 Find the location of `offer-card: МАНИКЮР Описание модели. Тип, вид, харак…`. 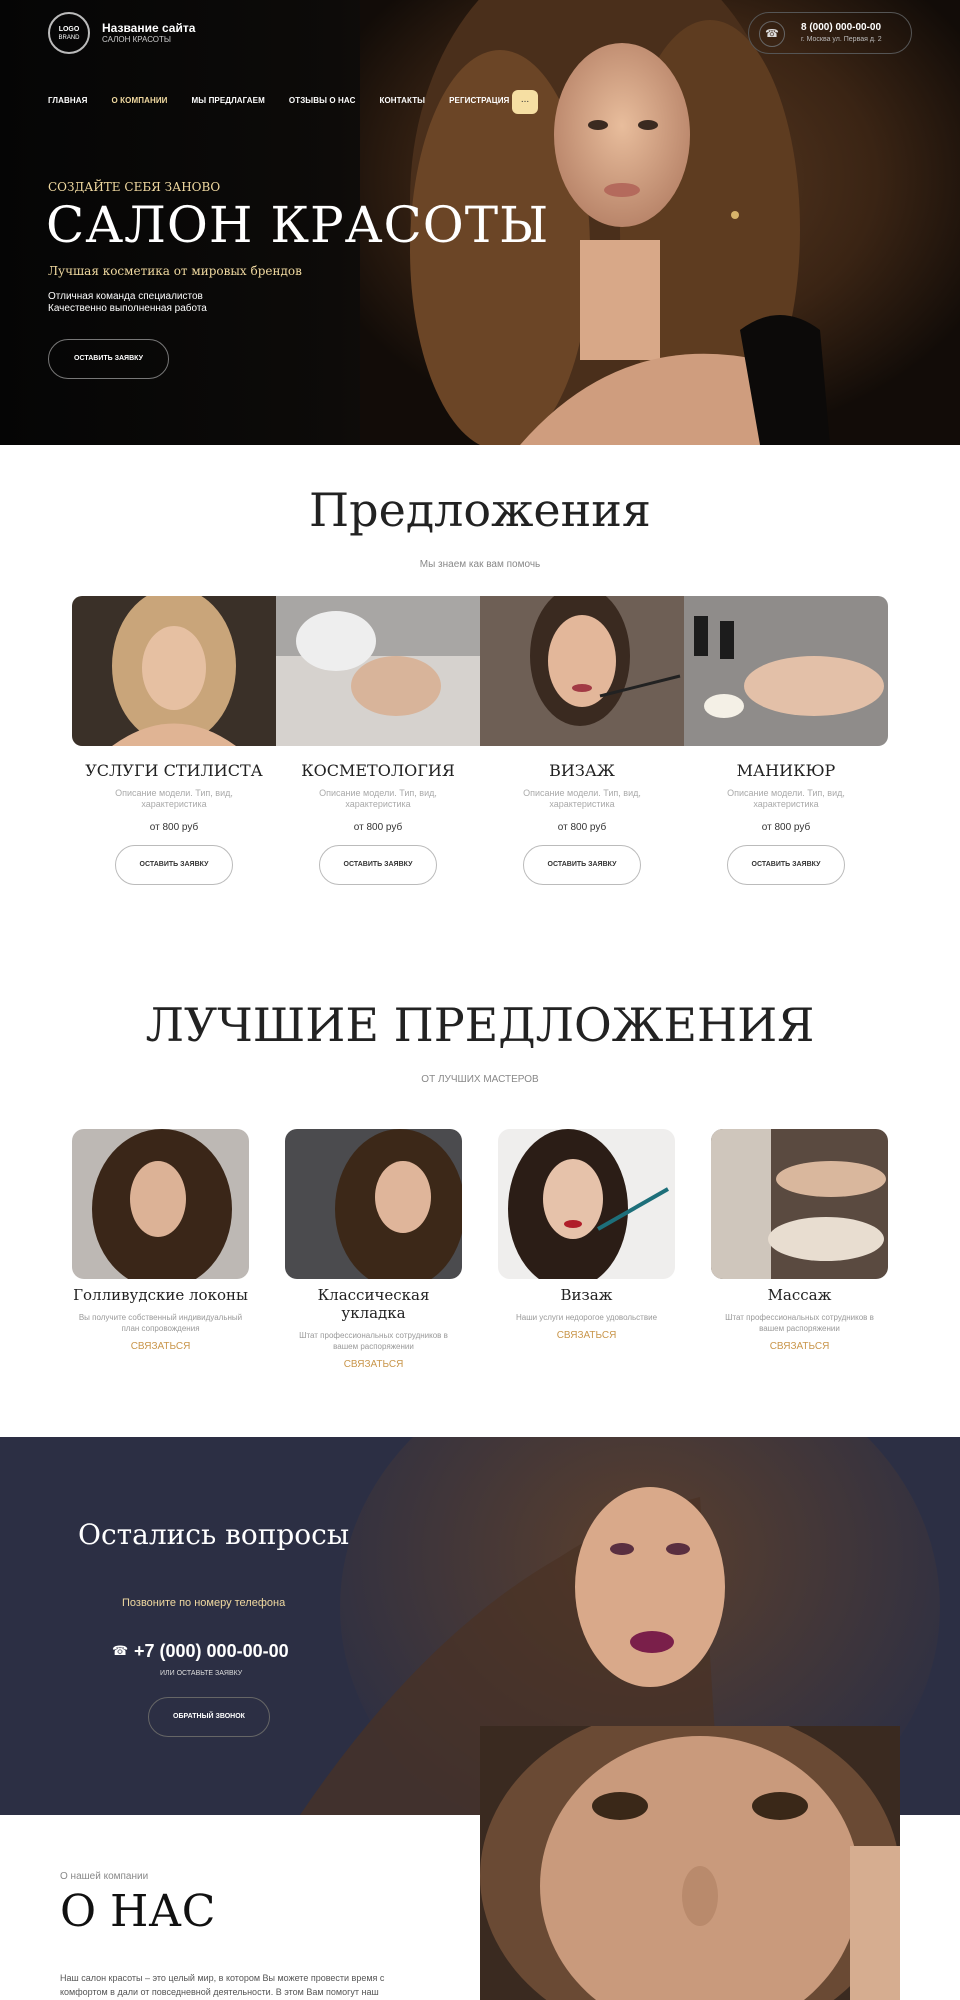

offer-card: МАНИКЮР Описание модели. Тип, вид, харак… is located at coordinates (786, 823).